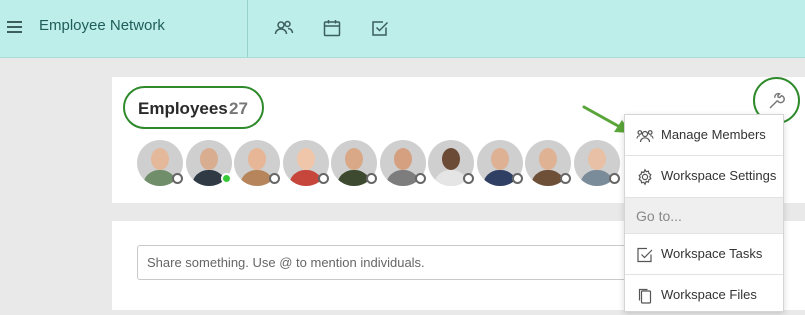  Describe the element at coordinates (238, 108) in the screenshot. I see `employees-count: 27` at that location.